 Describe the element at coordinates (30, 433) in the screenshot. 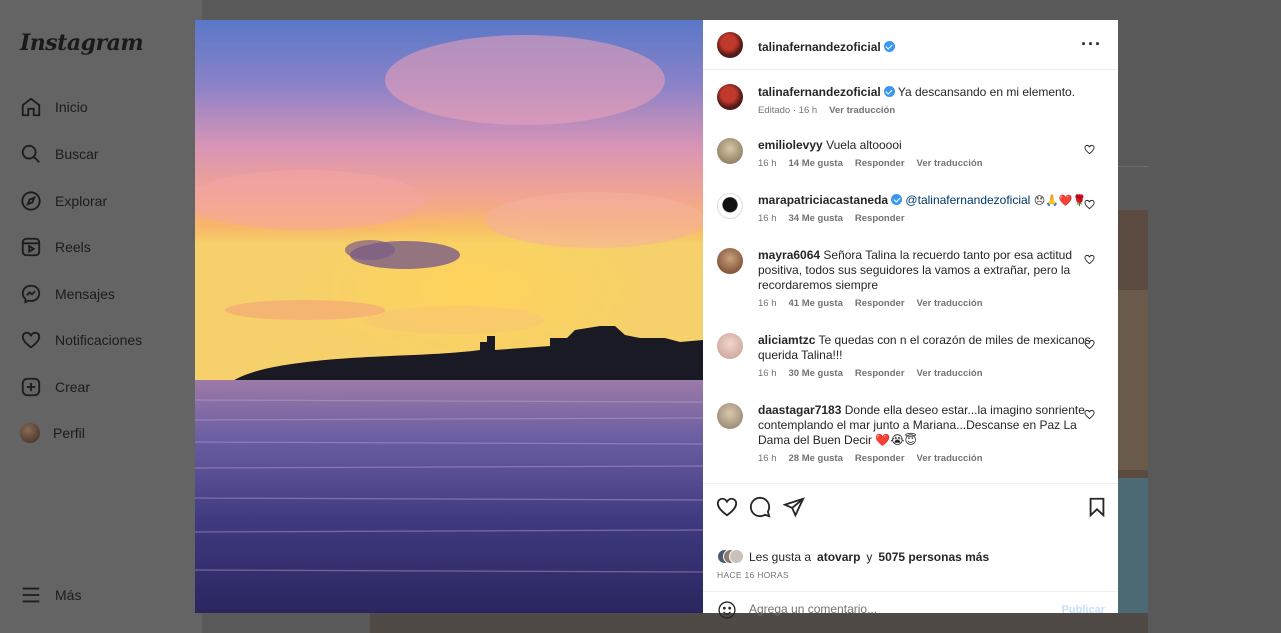

I see `avatar` at that location.